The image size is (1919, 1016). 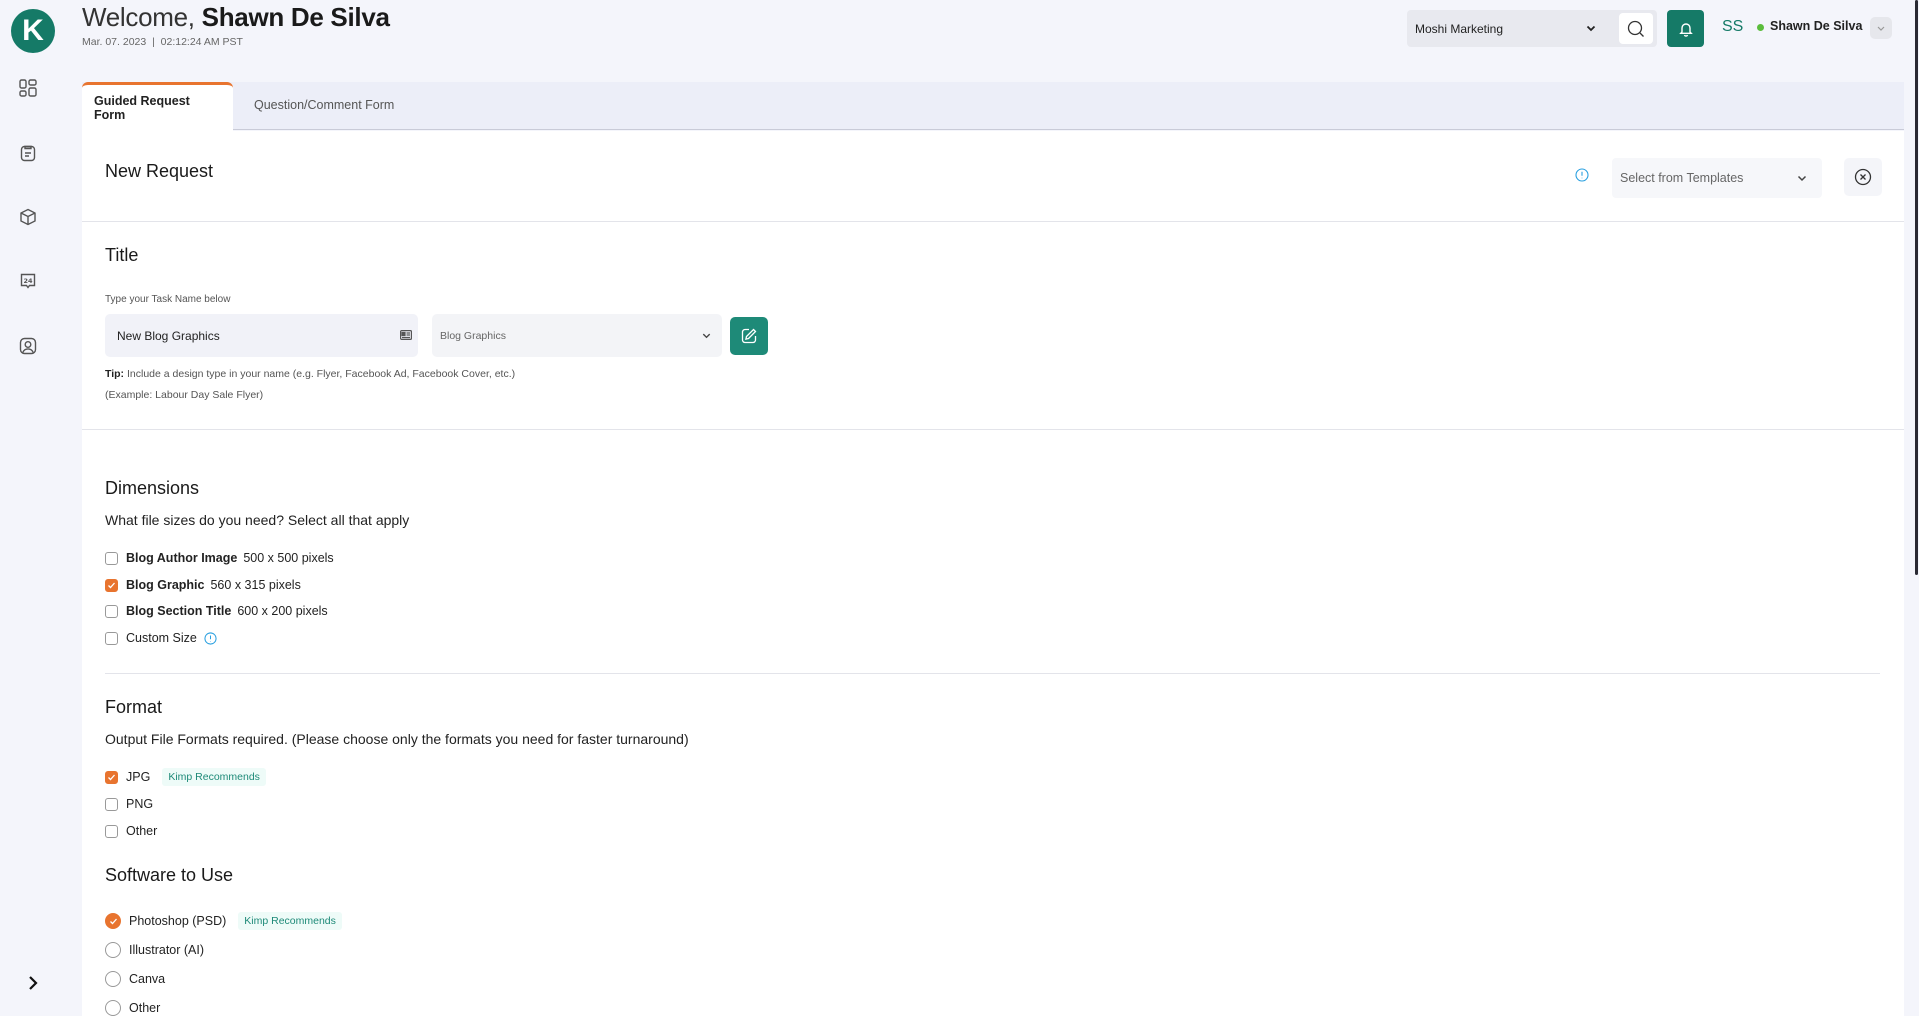 What do you see at coordinates (324, 104) in the screenshot?
I see `tab-question-comment-form: Question/Comment Form` at bounding box center [324, 104].